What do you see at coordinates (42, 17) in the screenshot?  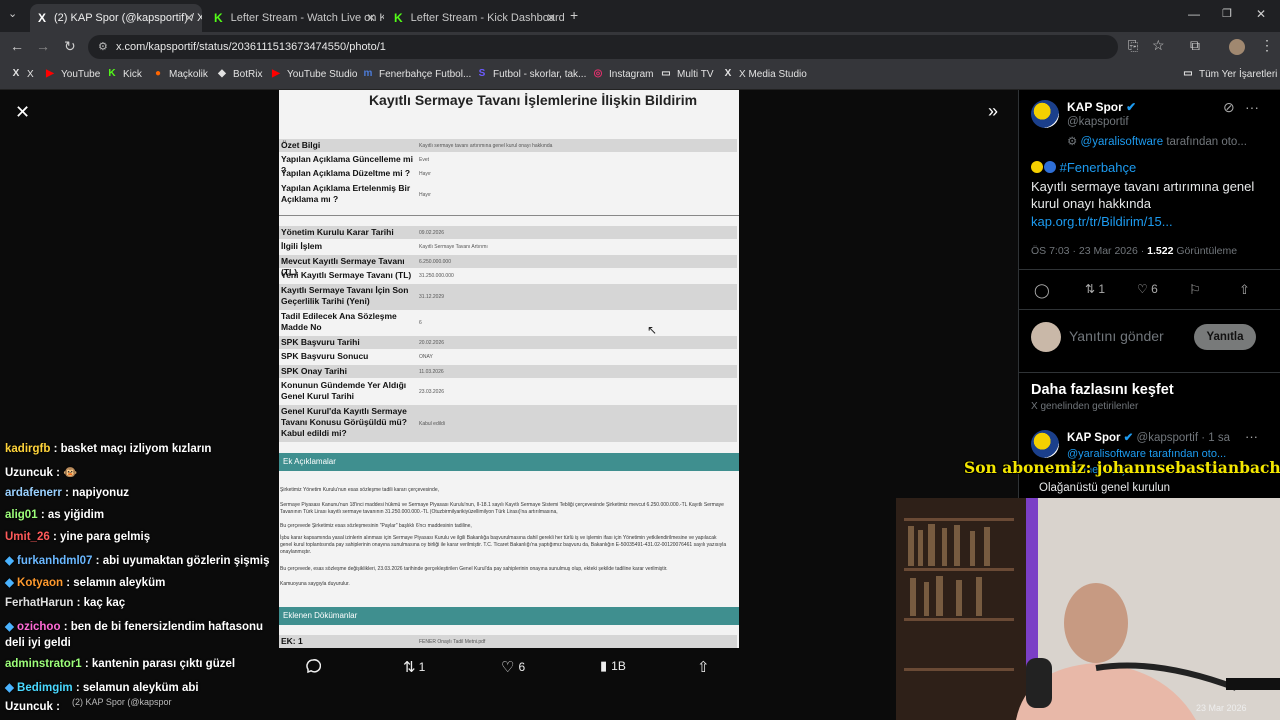 I see `x-icon: X` at bounding box center [42, 17].